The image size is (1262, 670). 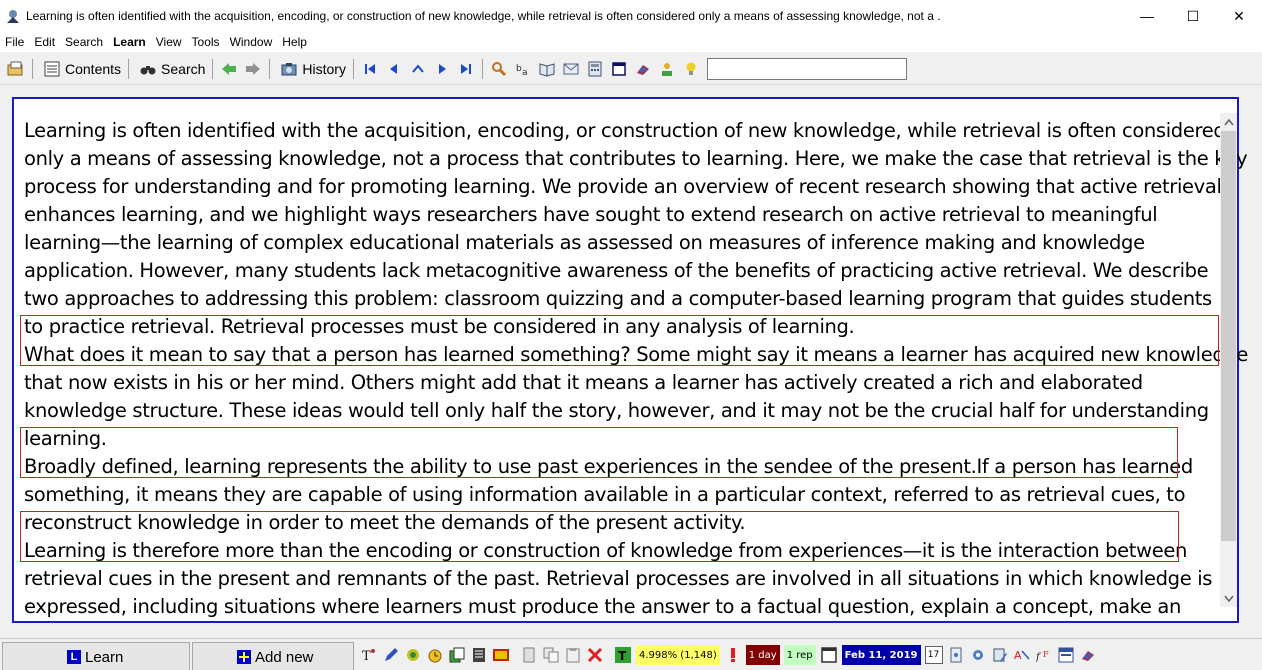 I want to click on clock-icon, so click(x=435, y=655).